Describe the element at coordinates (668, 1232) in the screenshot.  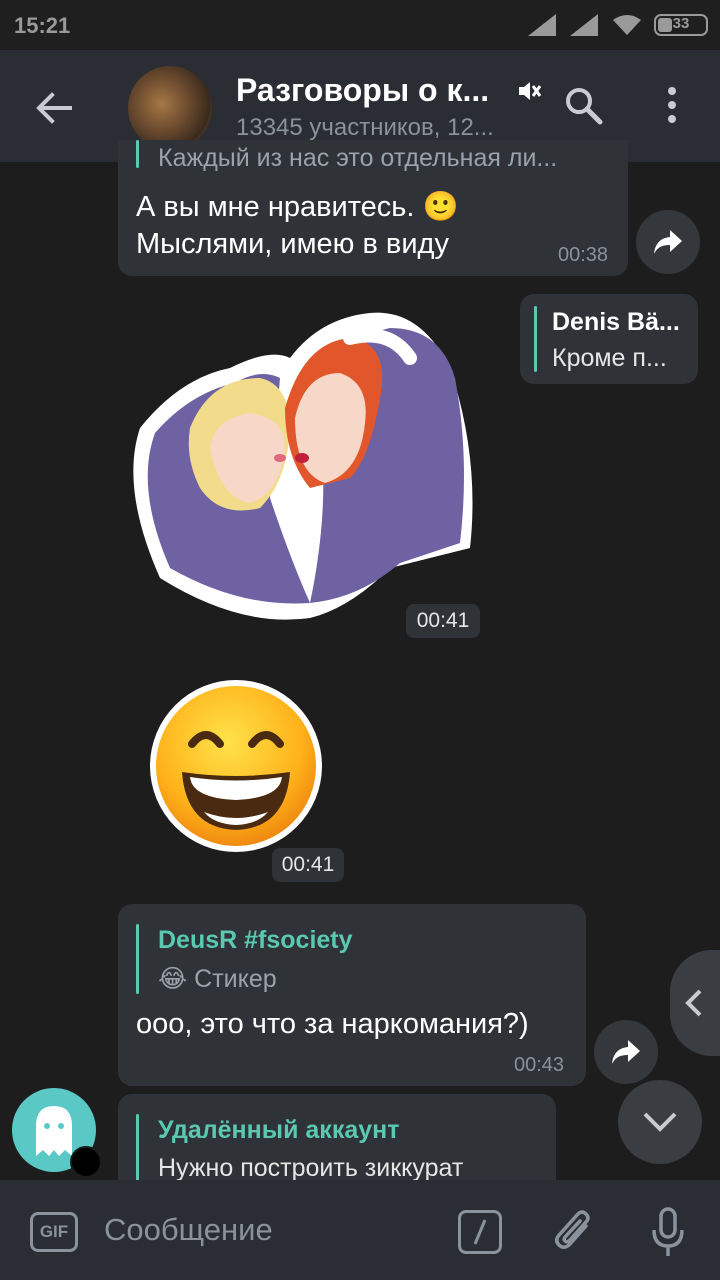
I see `microphone-icon` at that location.